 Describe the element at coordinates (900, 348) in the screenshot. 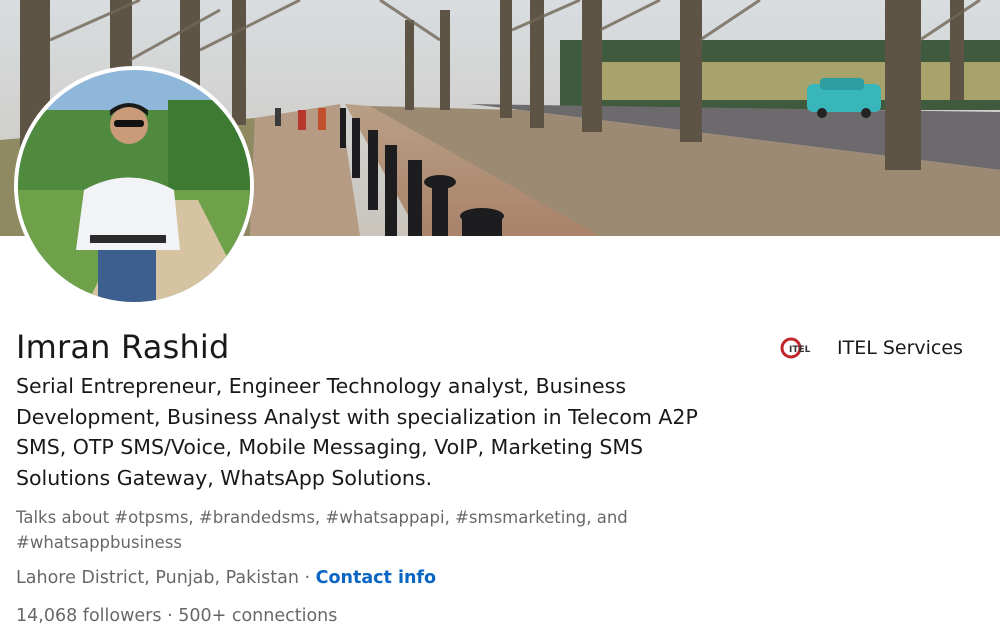

I see `company-name: ITEL Services` at that location.